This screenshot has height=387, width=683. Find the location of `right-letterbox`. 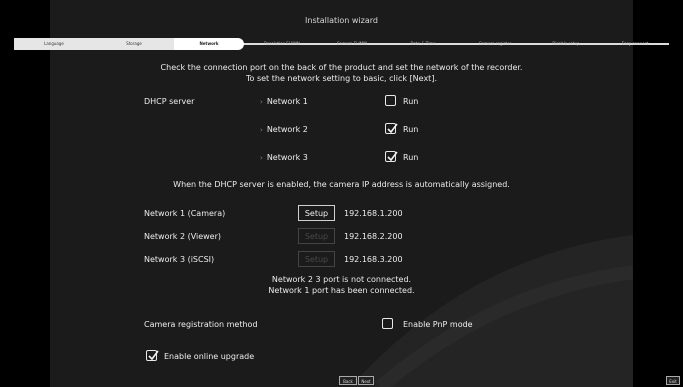

right-letterbox is located at coordinates (658, 193).